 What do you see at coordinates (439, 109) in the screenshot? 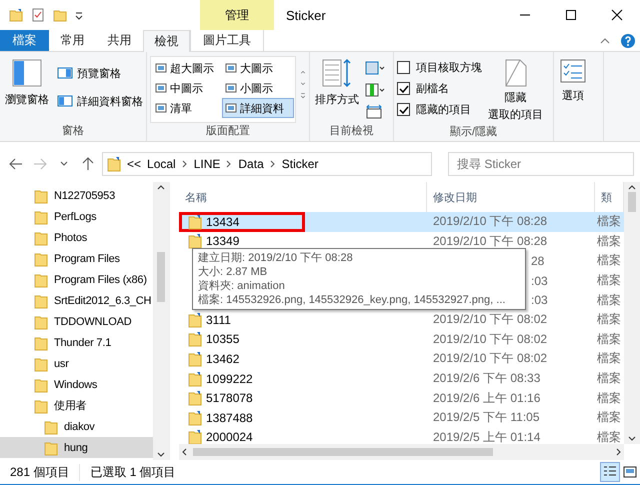
I see `option-checkbox: 隱藏的項目` at bounding box center [439, 109].